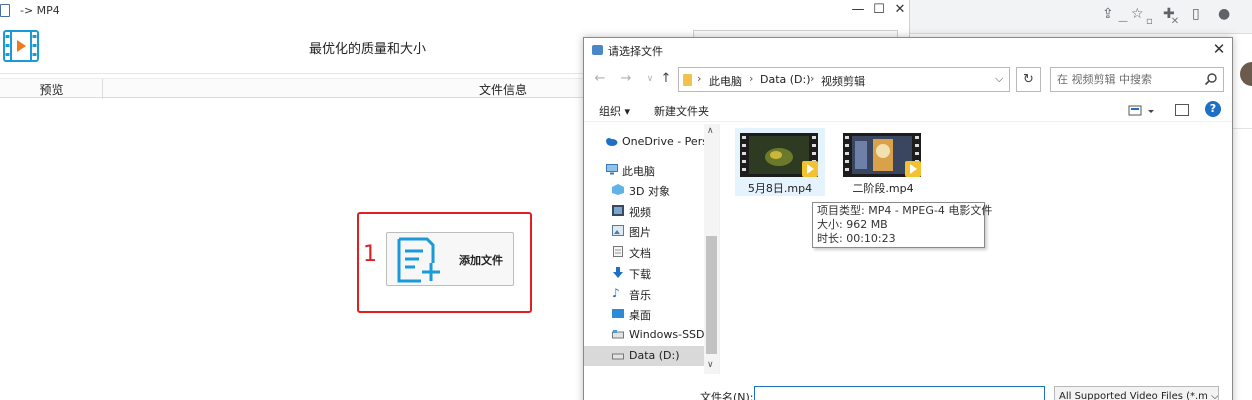 Image resolution: width=1252 pixels, height=400 pixels. What do you see at coordinates (626, 78) in the screenshot?
I see `forward-arrow-icon: →` at bounding box center [626, 78].